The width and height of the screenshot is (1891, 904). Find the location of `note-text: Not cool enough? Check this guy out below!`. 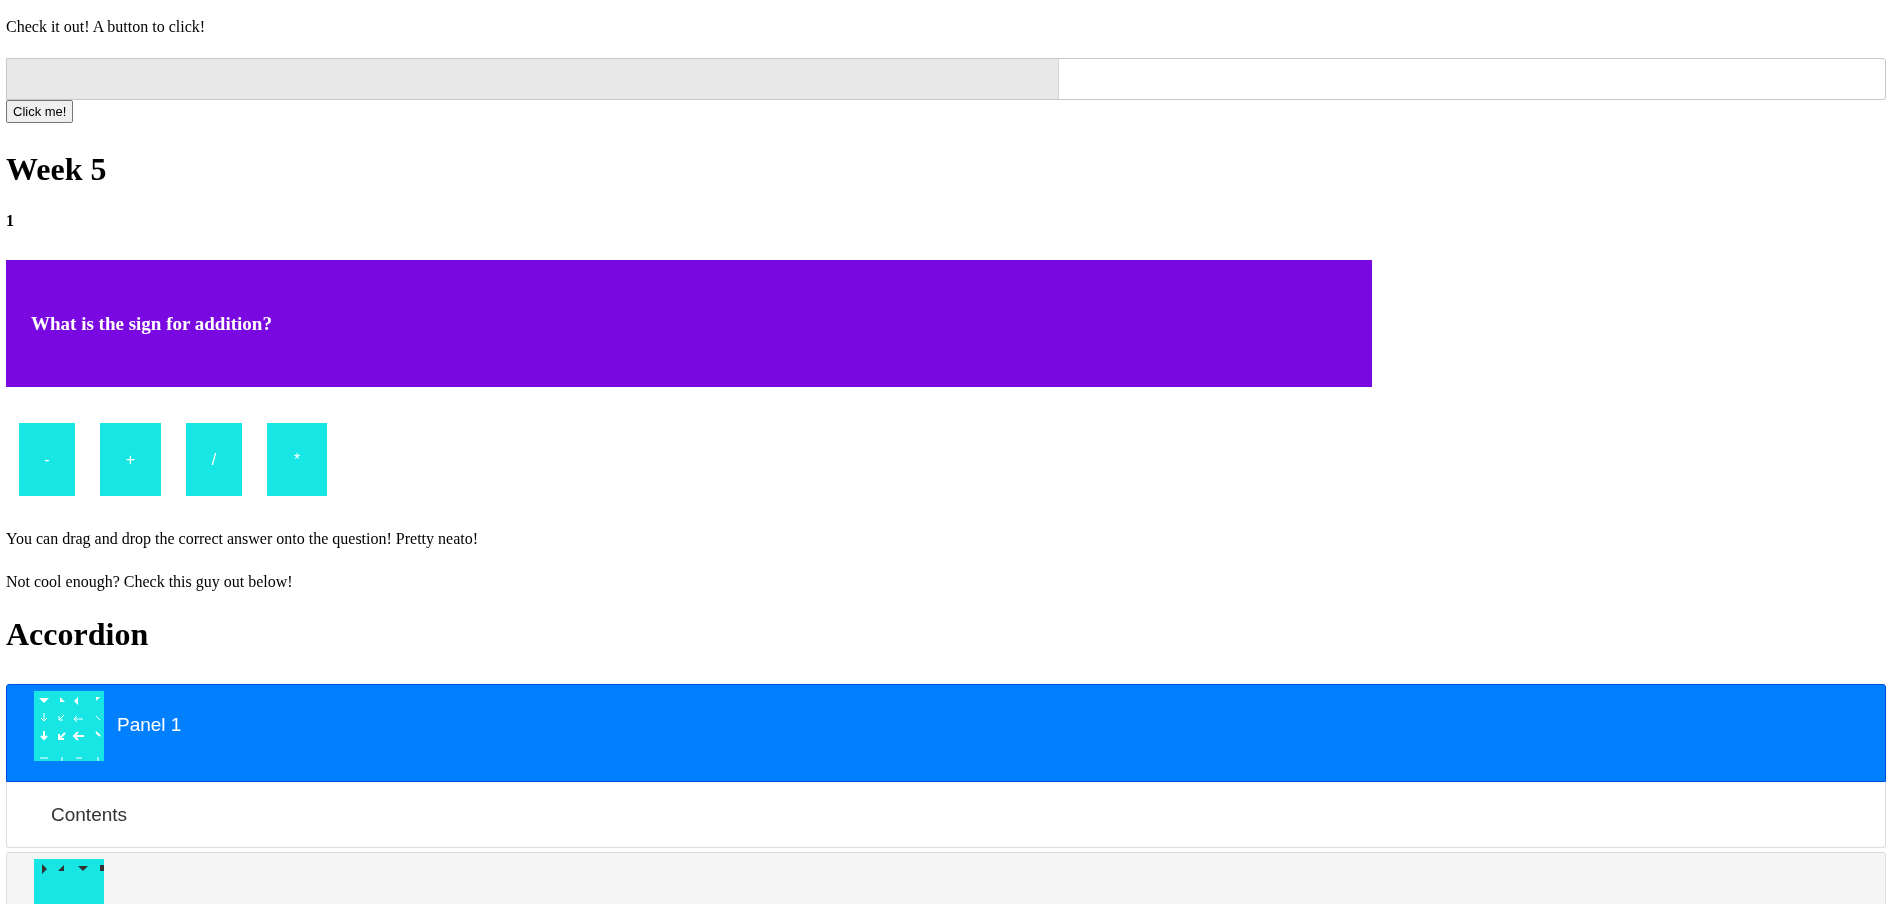

note-text: Not cool enough? Check this guy out below! is located at coordinates (150, 582).